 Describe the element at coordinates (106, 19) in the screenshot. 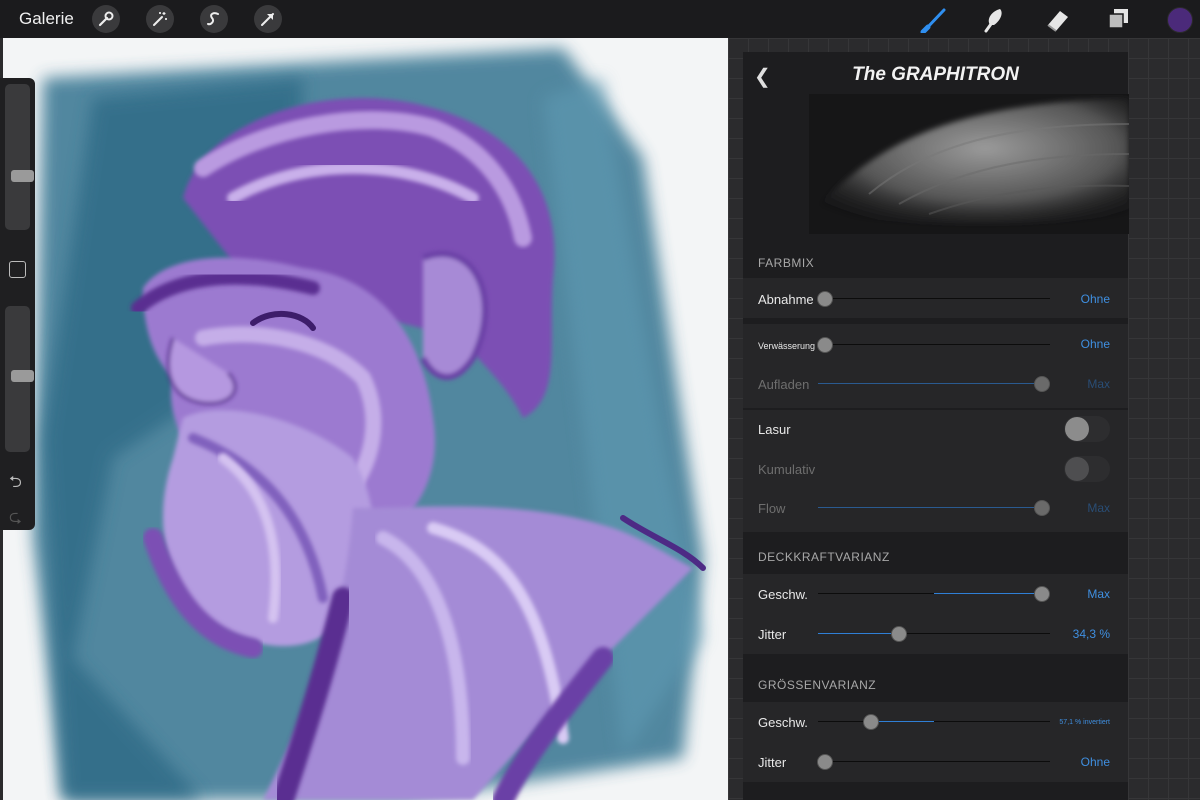

I see `wrench-icon` at that location.